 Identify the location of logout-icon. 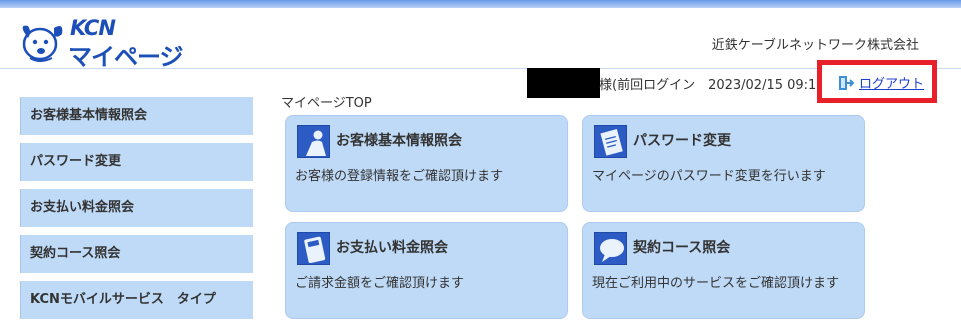
(846, 83).